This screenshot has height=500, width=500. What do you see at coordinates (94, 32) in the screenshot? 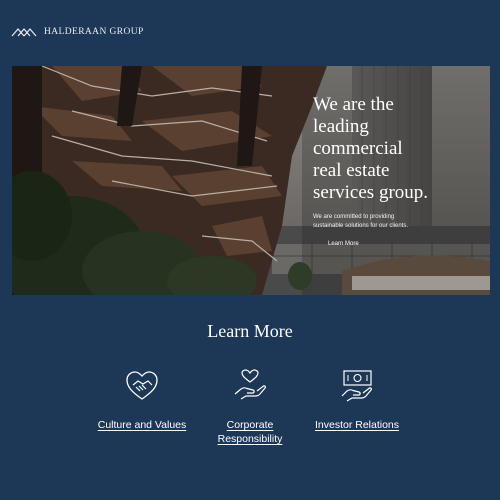
I see `brand-name: HALDERAAN GROUP` at bounding box center [94, 32].